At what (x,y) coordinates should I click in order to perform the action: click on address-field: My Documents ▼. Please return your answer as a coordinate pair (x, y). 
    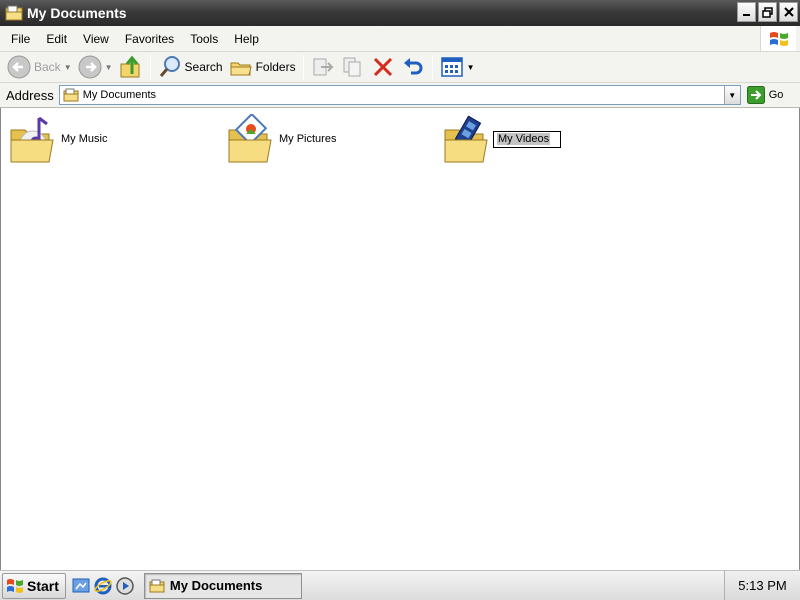
    Looking at the image, I should click on (399, 95).